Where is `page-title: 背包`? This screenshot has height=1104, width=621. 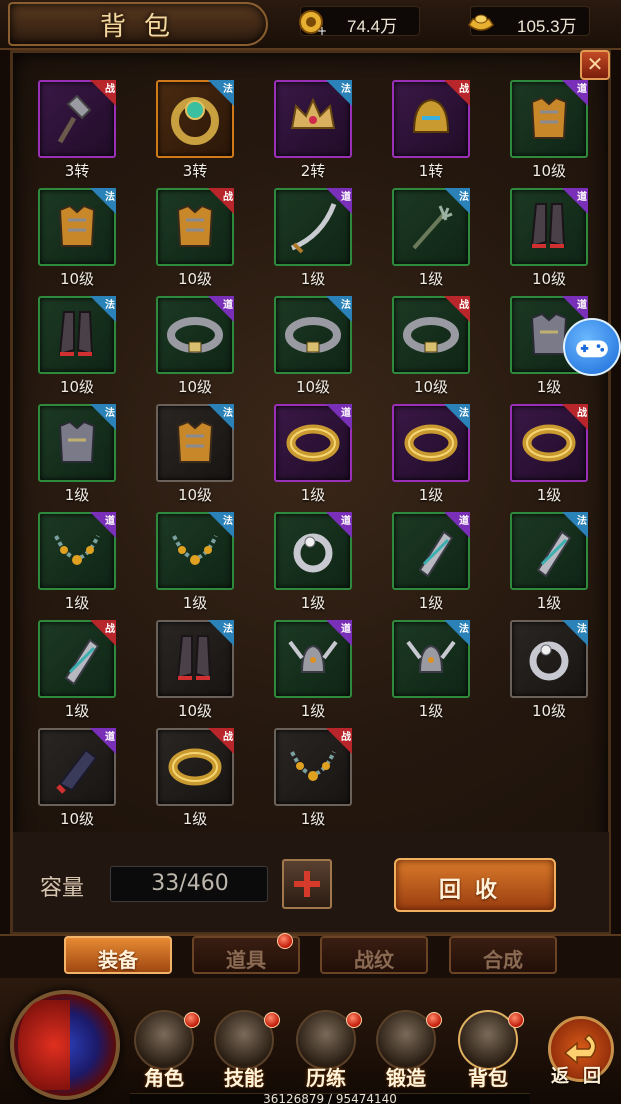 page-title: 背包 is located at coordinates (144, 27).